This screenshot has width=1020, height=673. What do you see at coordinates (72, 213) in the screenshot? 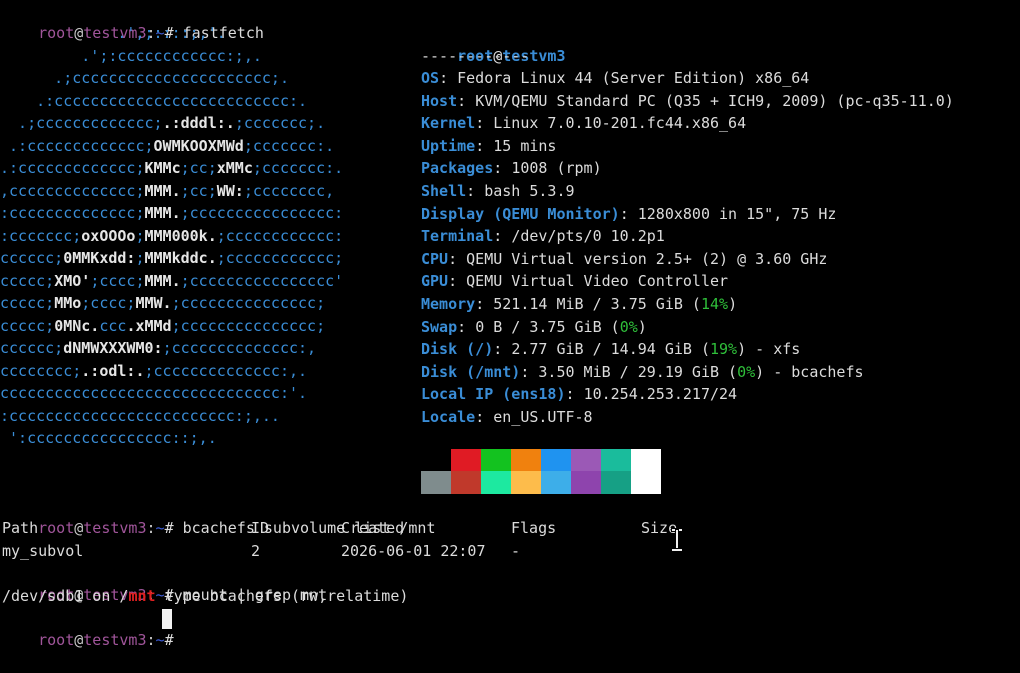
I see `logo-segment: :cccccccccccccc;` at bounding box center [72, 213].